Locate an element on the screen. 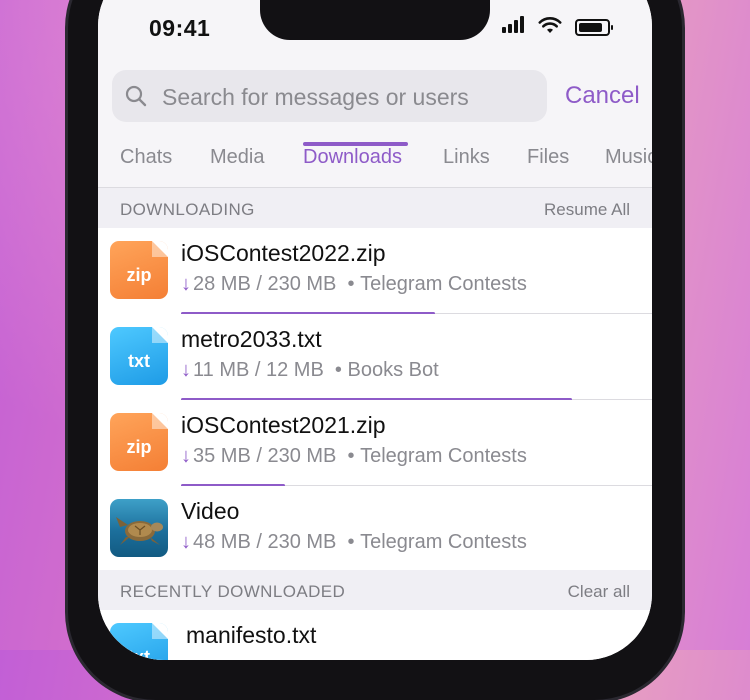 This screenshot has width=750, height=700. file-name: metro2033.txt is located at coordinates (251, 339).